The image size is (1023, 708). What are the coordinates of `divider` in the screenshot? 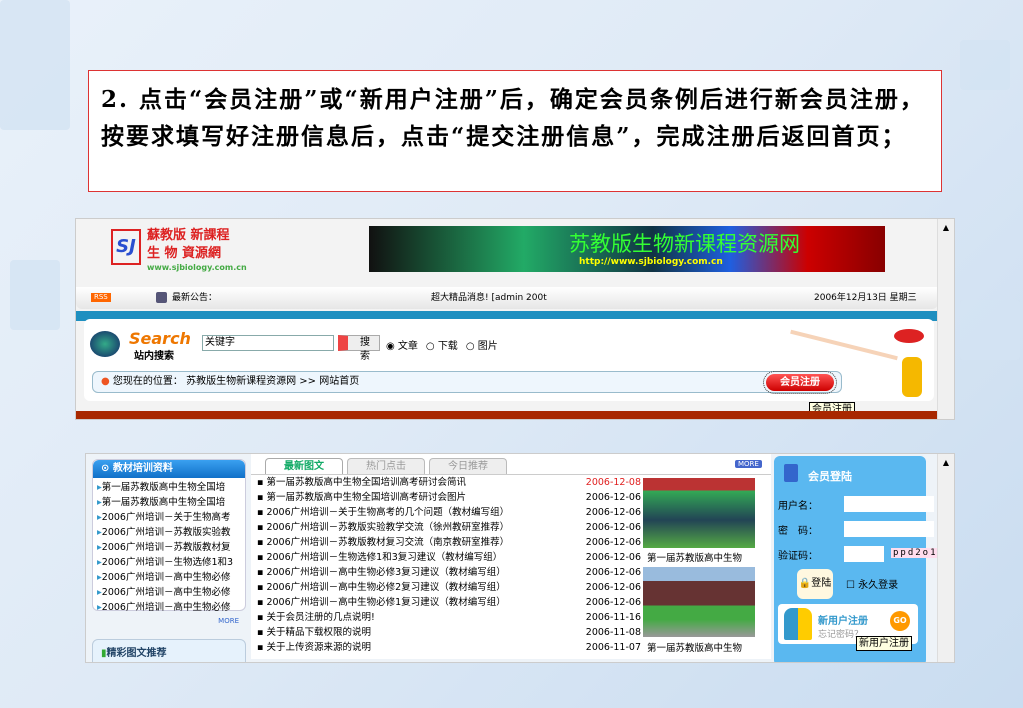 It's located at (507, 415).